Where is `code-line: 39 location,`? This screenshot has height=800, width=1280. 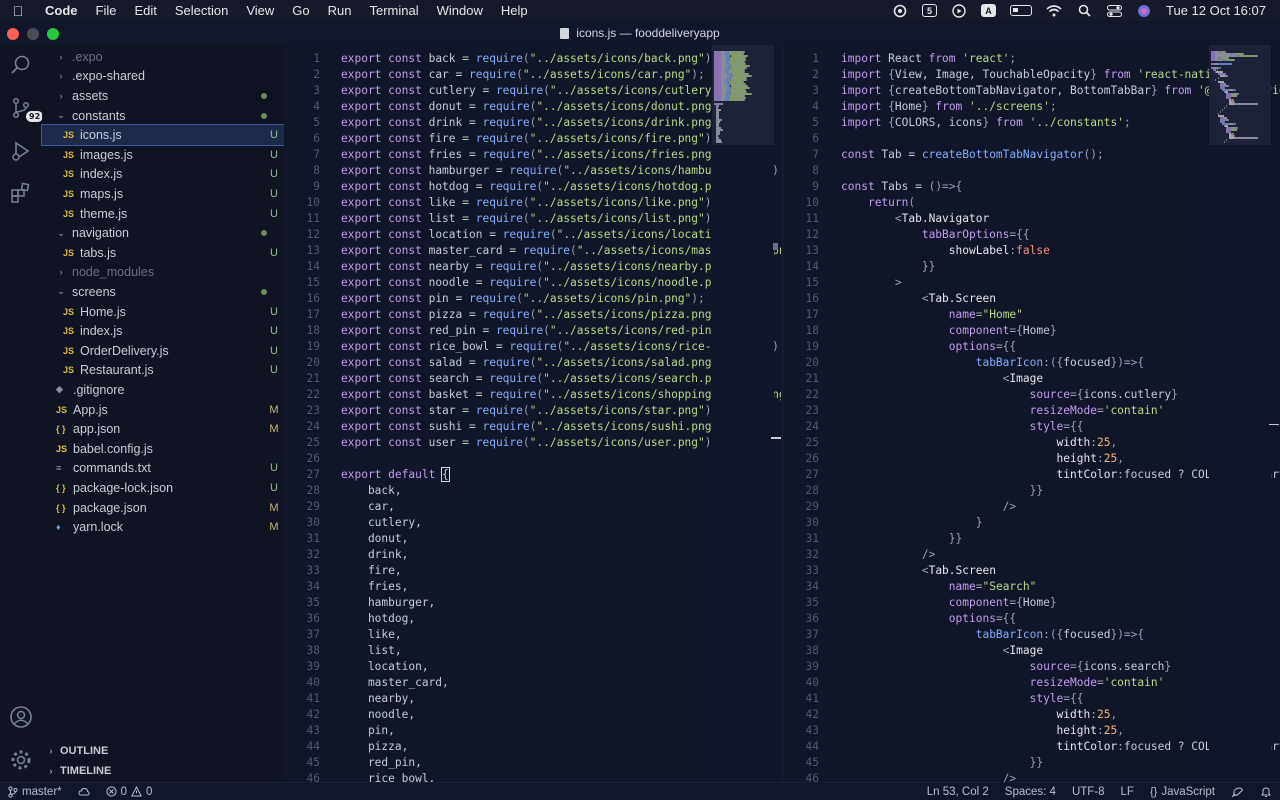 code-line: 39 location, is located at coordinates (356, 667).